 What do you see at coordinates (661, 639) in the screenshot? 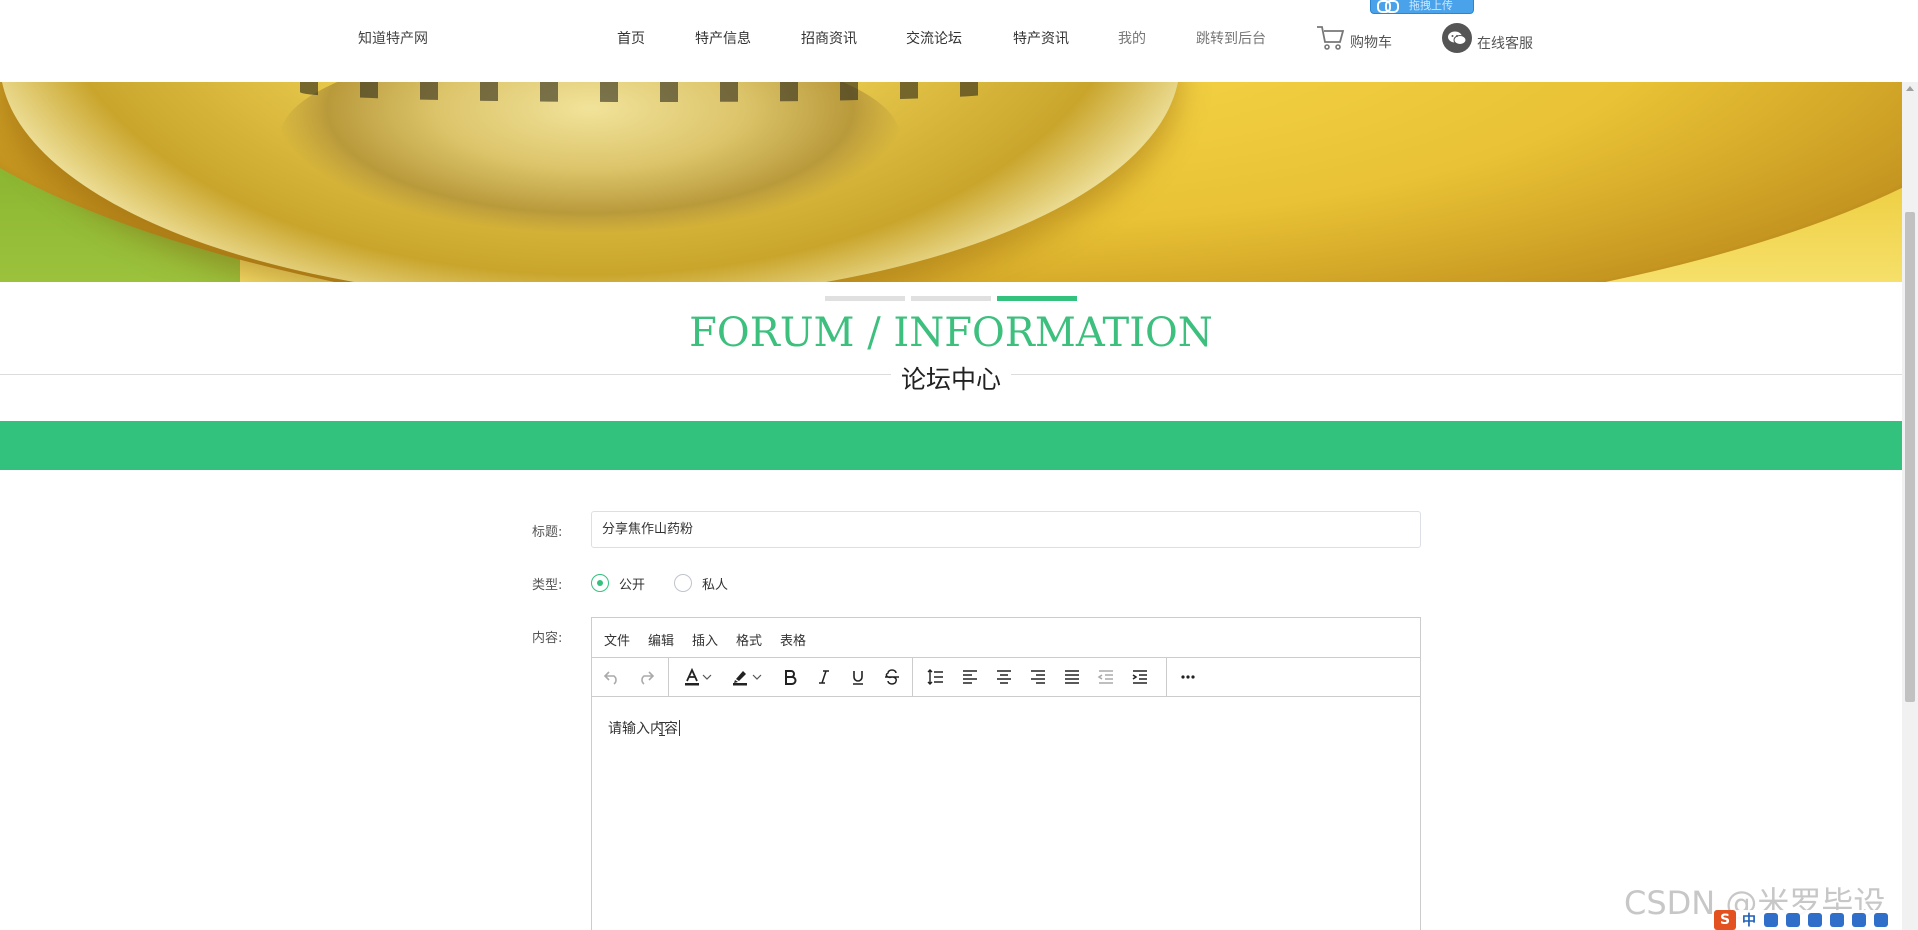
I see `editor-menu-edit: 编辑` at bounding box center [661, 639].